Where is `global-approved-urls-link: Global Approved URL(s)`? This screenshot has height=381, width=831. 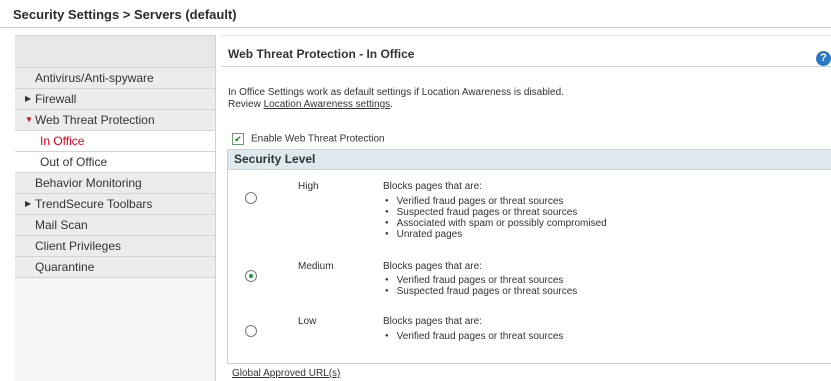 global-approved-urls-link: Global Approved URL(s) is located at coordinates (286, 373).